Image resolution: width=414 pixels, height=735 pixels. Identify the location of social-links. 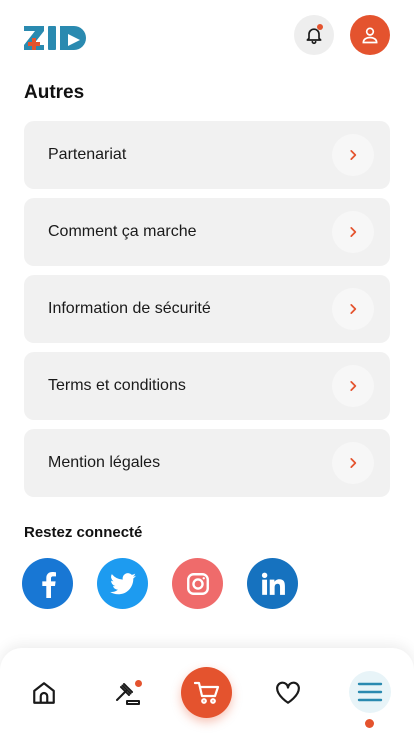
(172, 583).